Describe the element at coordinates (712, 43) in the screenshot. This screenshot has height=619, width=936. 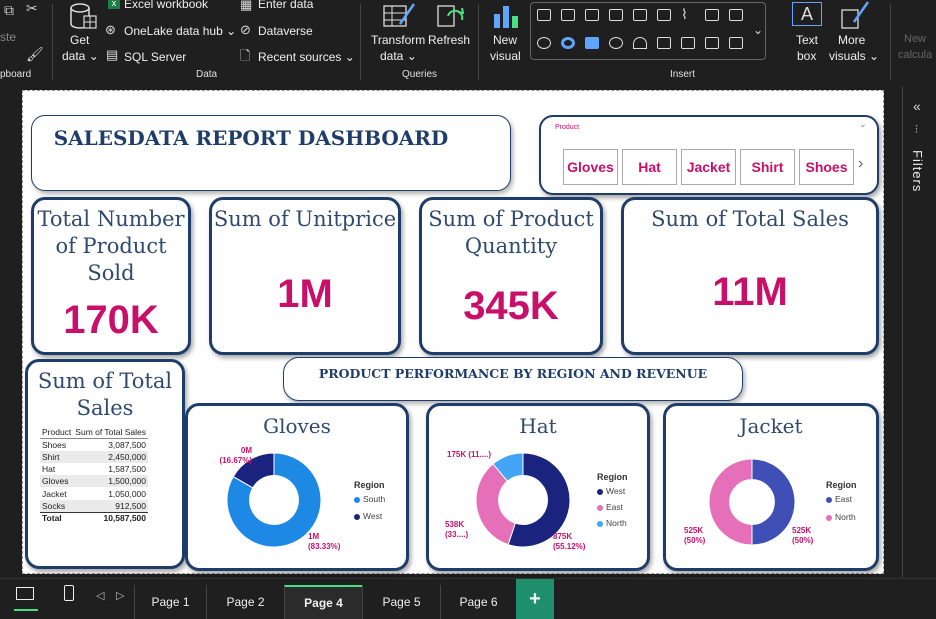
I see `table-icon` at that location.